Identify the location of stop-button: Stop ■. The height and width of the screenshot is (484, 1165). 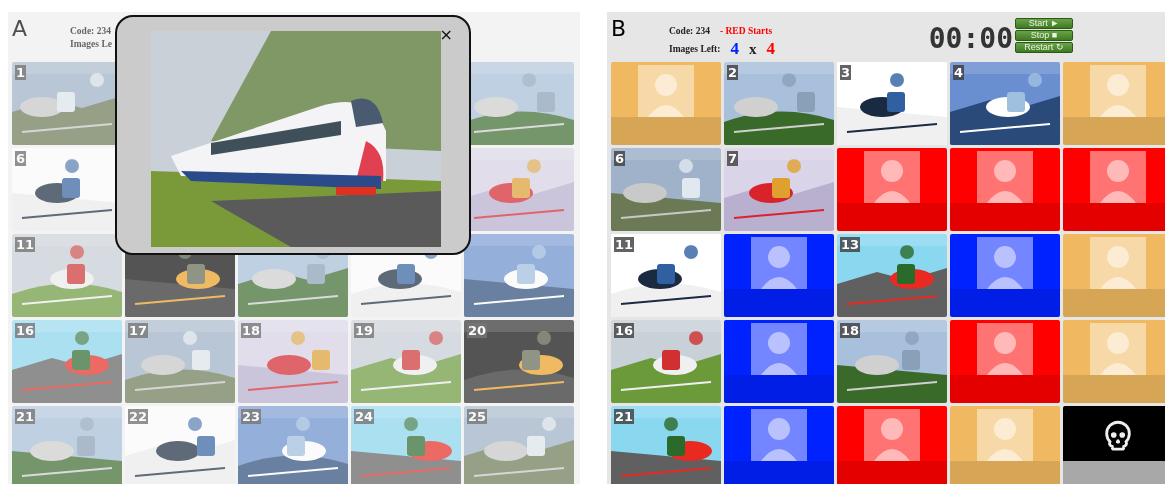
(1044, 35).